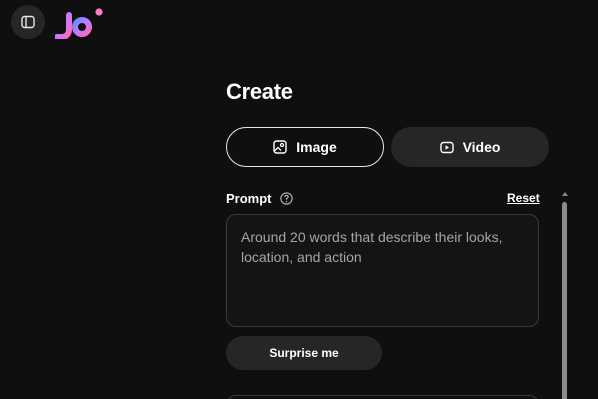 This screenshot has width=598, height=399. I want to click on sidebar-toggle-button, so click(28, 22).